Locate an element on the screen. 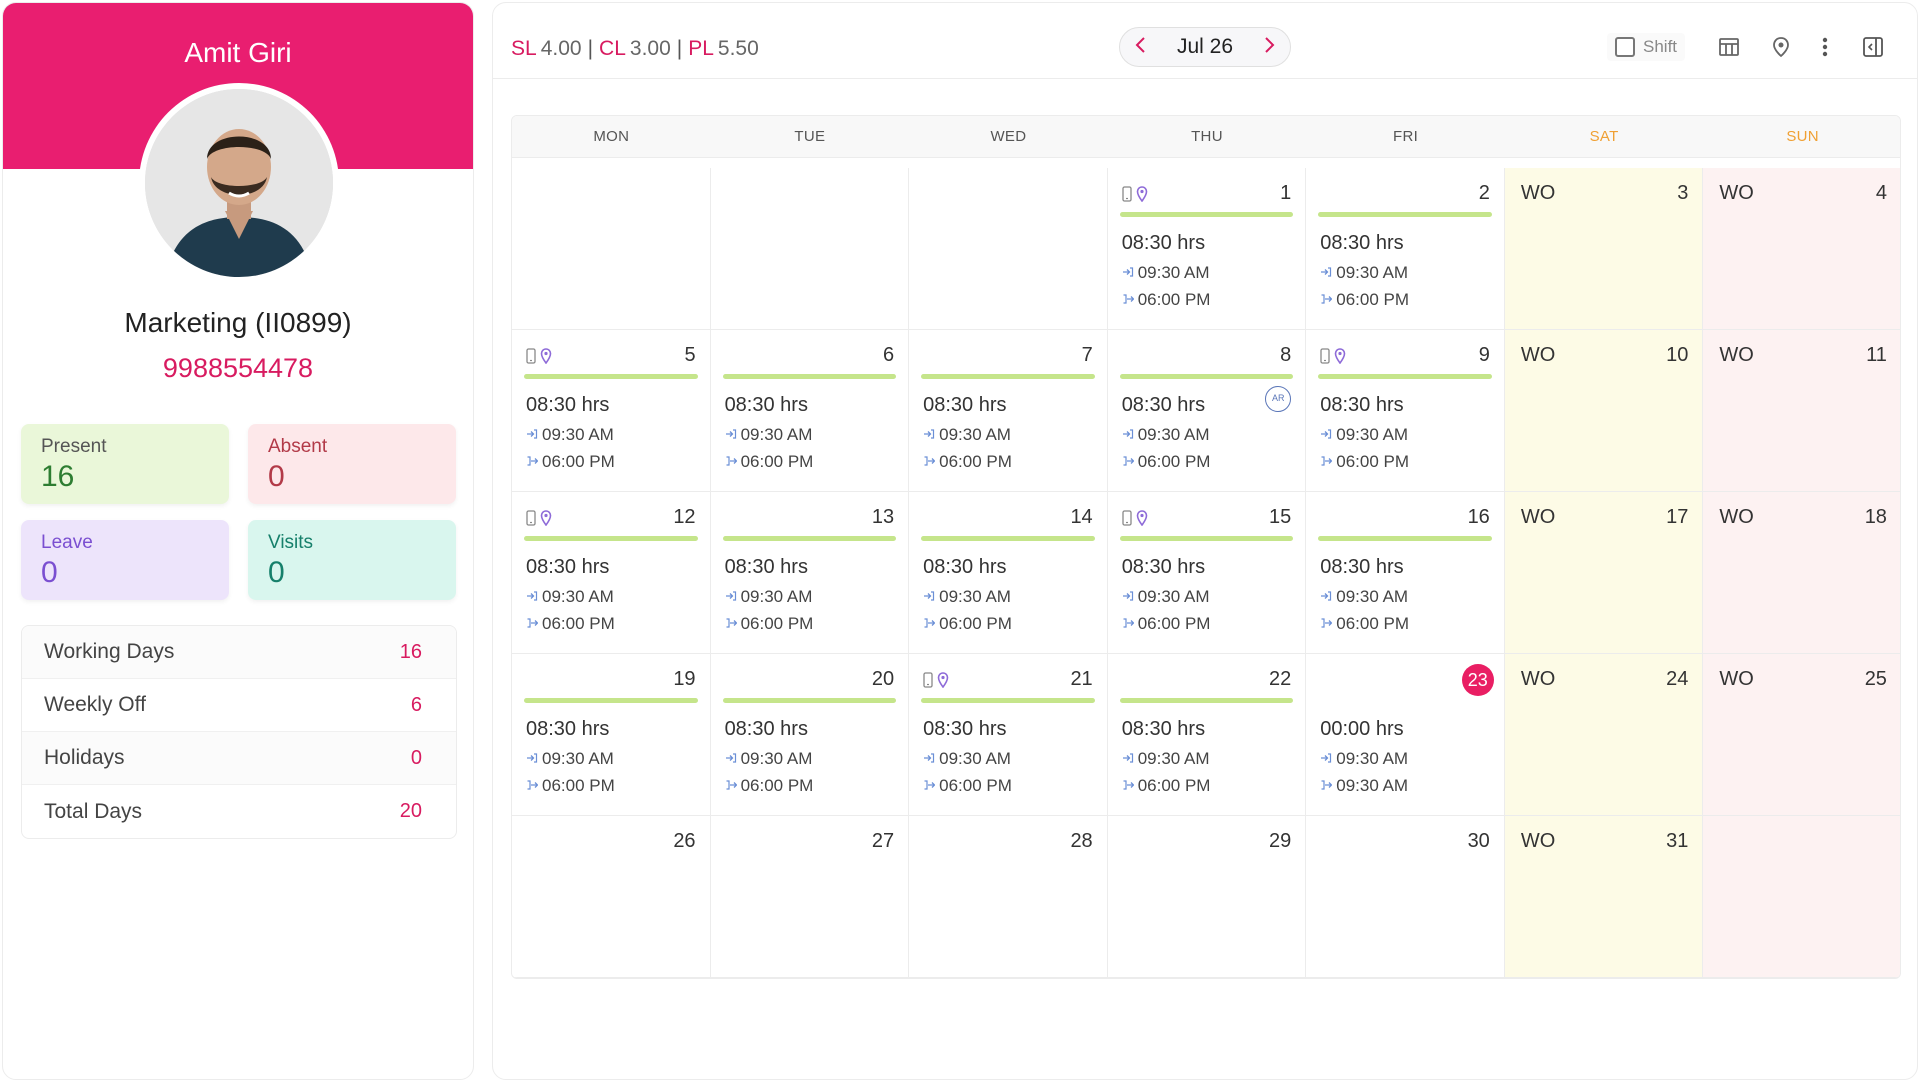 The image size is (1920, 1080). day-number: 29 is located at coordinates (1280, 841).